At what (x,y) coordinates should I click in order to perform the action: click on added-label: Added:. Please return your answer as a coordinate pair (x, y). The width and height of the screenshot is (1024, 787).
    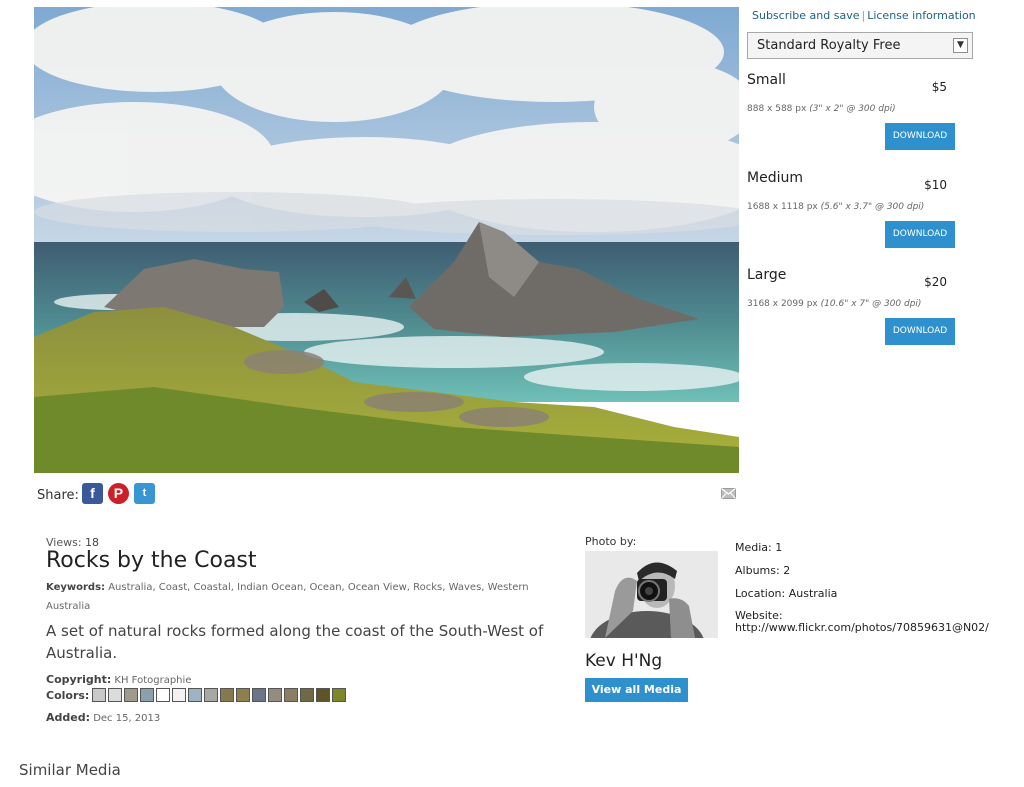
    Looking at the image, I should click on (68, 717).